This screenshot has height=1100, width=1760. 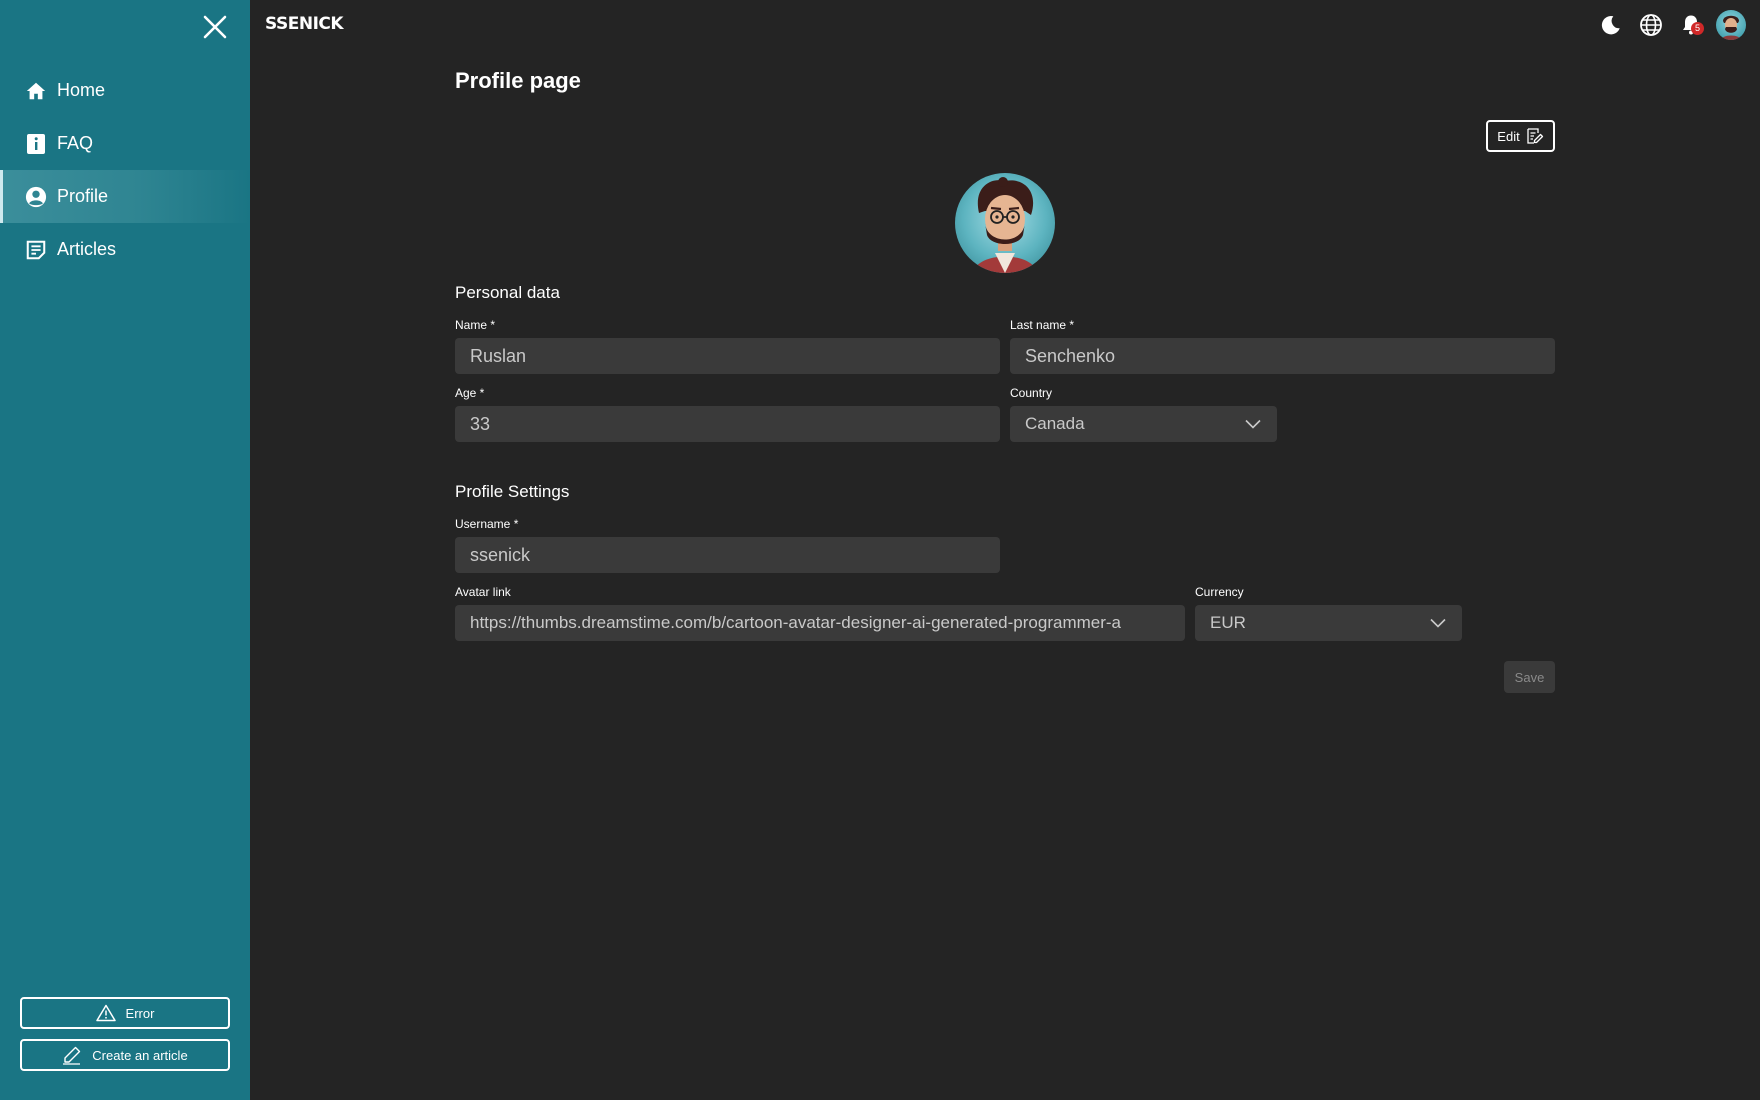 I want to click on error-button-label: Error, so click(x=140, y=1013).